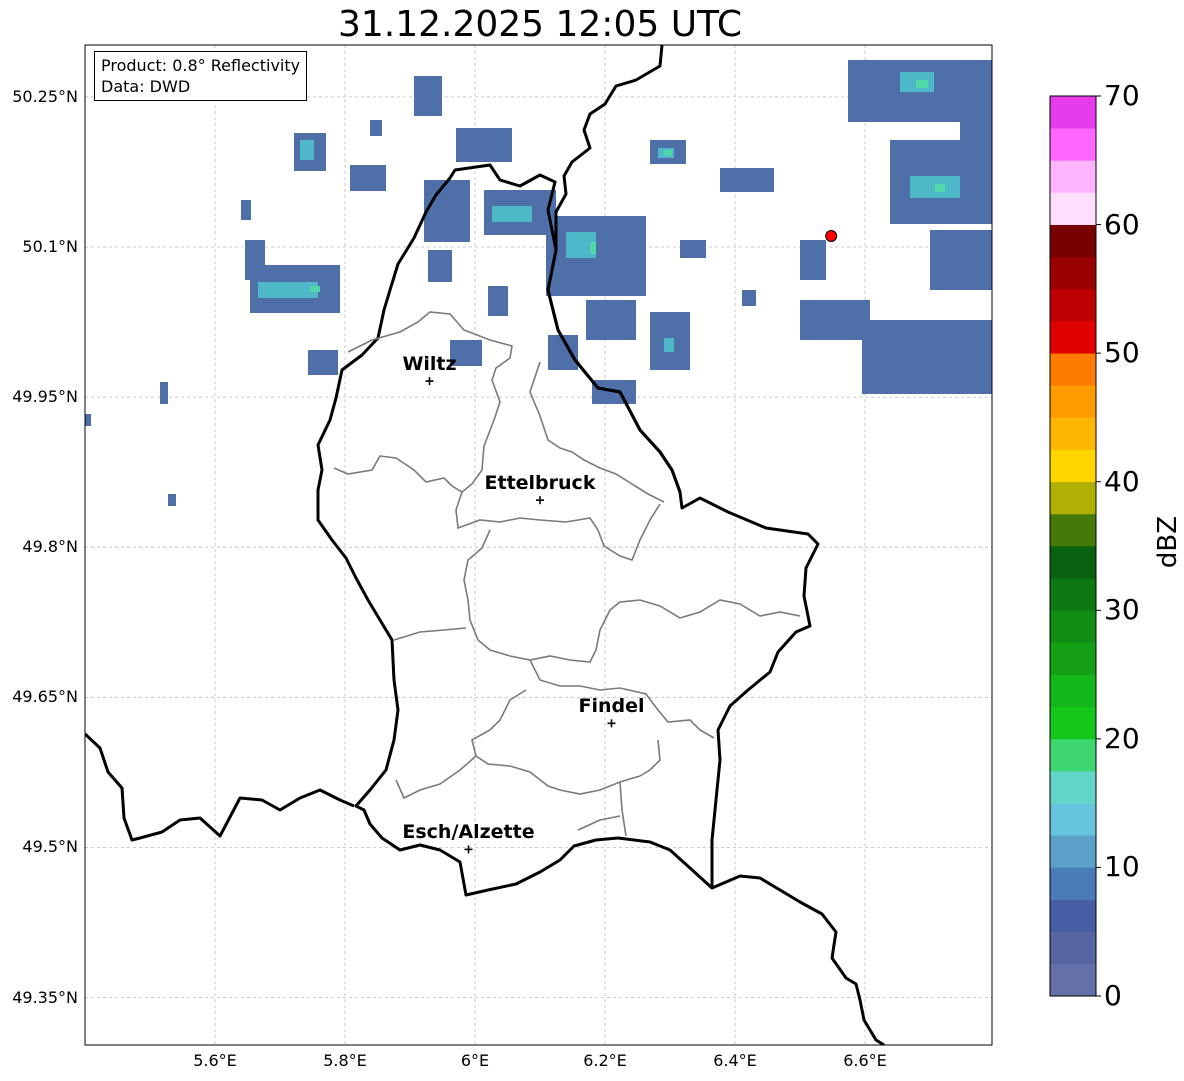 This screenshot has width=1184, height=1081. What do you see at coordinates (735, 1060) in the screenshot?
I see `lon-tick-label: 6.4°E` at bounding box center [735, 1060].